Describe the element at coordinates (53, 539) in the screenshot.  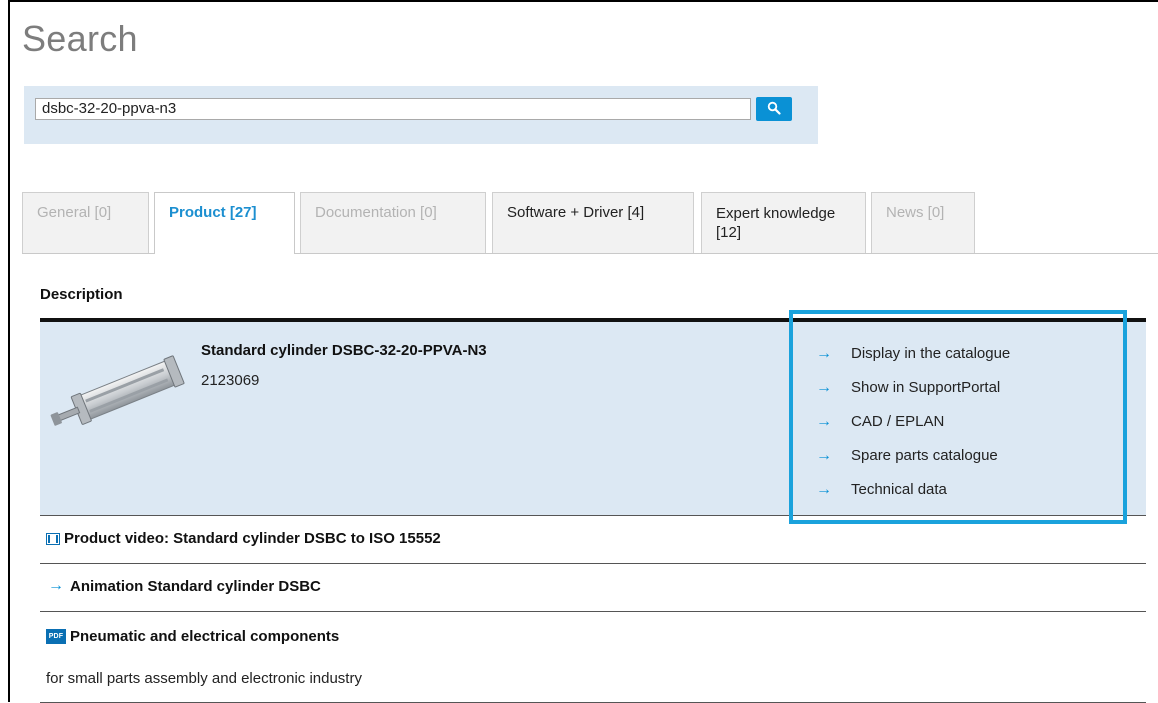
I see `film-icon` at that location.